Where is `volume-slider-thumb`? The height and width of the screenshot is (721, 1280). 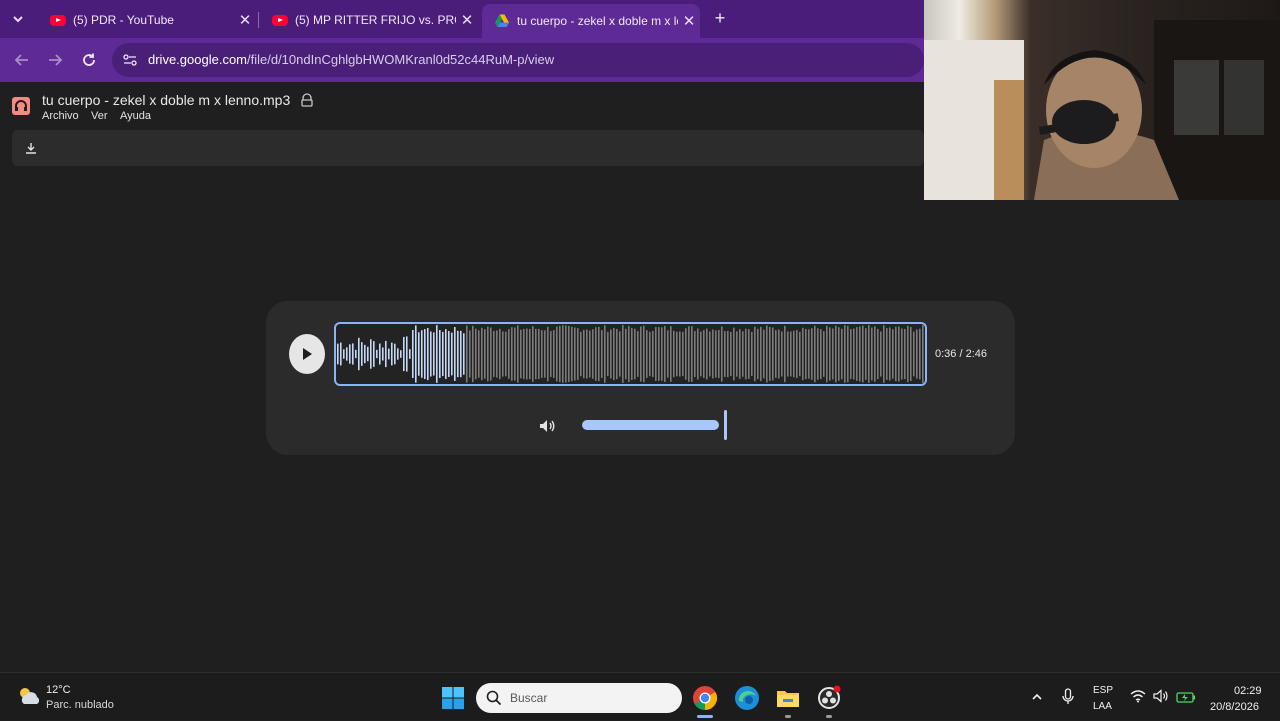
volume-slider-thumb is located at coordinates (725, 425).